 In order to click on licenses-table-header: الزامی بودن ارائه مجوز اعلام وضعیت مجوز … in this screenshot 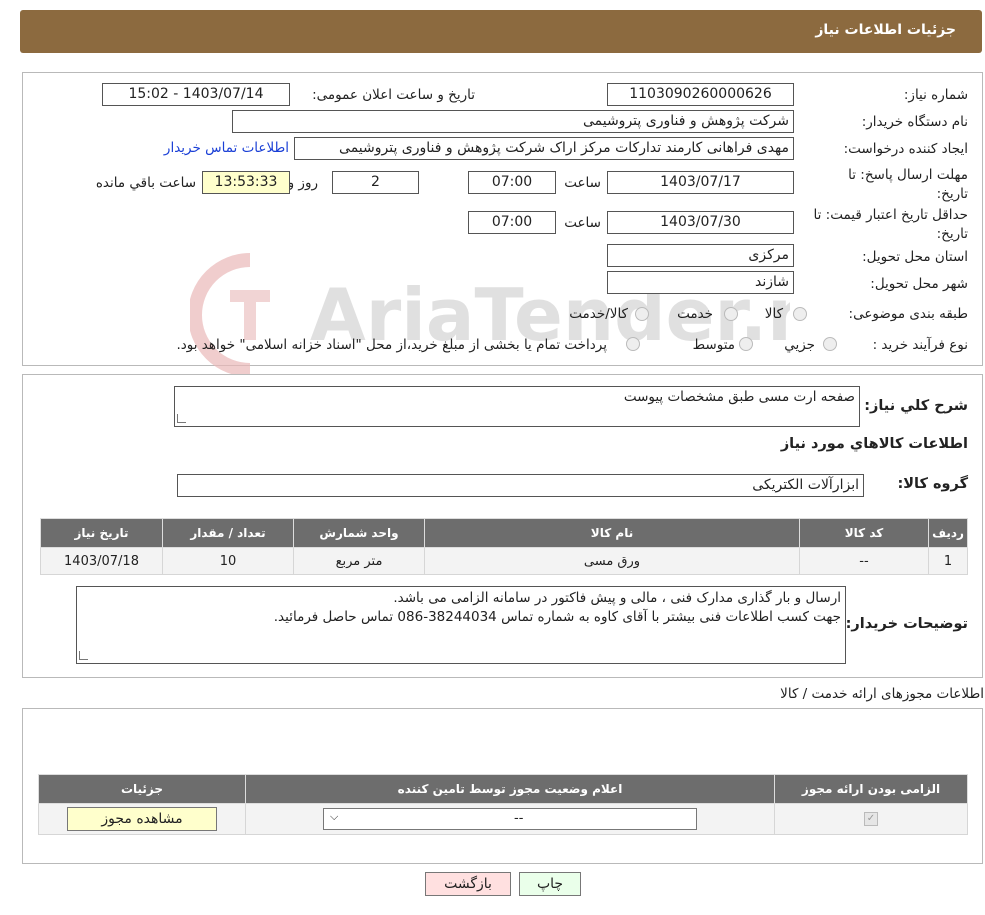, I will do `click(503, 789)`.